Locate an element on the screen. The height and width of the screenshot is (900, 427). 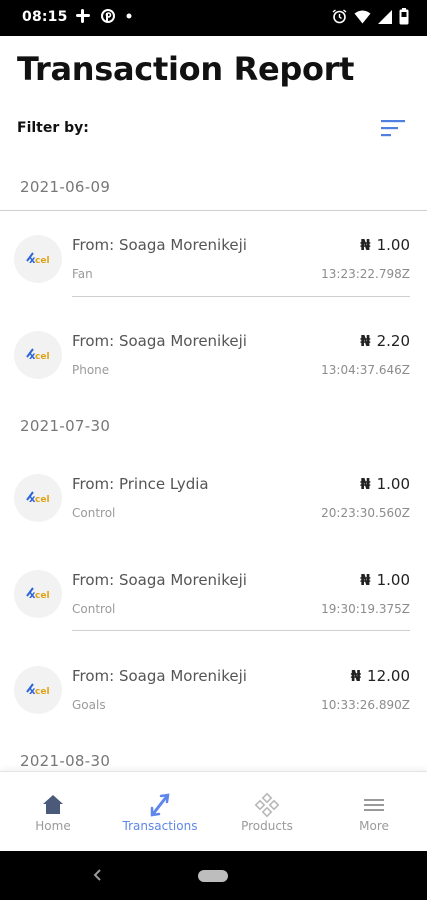
nav-label: Home is located at coordinates (53, 826).